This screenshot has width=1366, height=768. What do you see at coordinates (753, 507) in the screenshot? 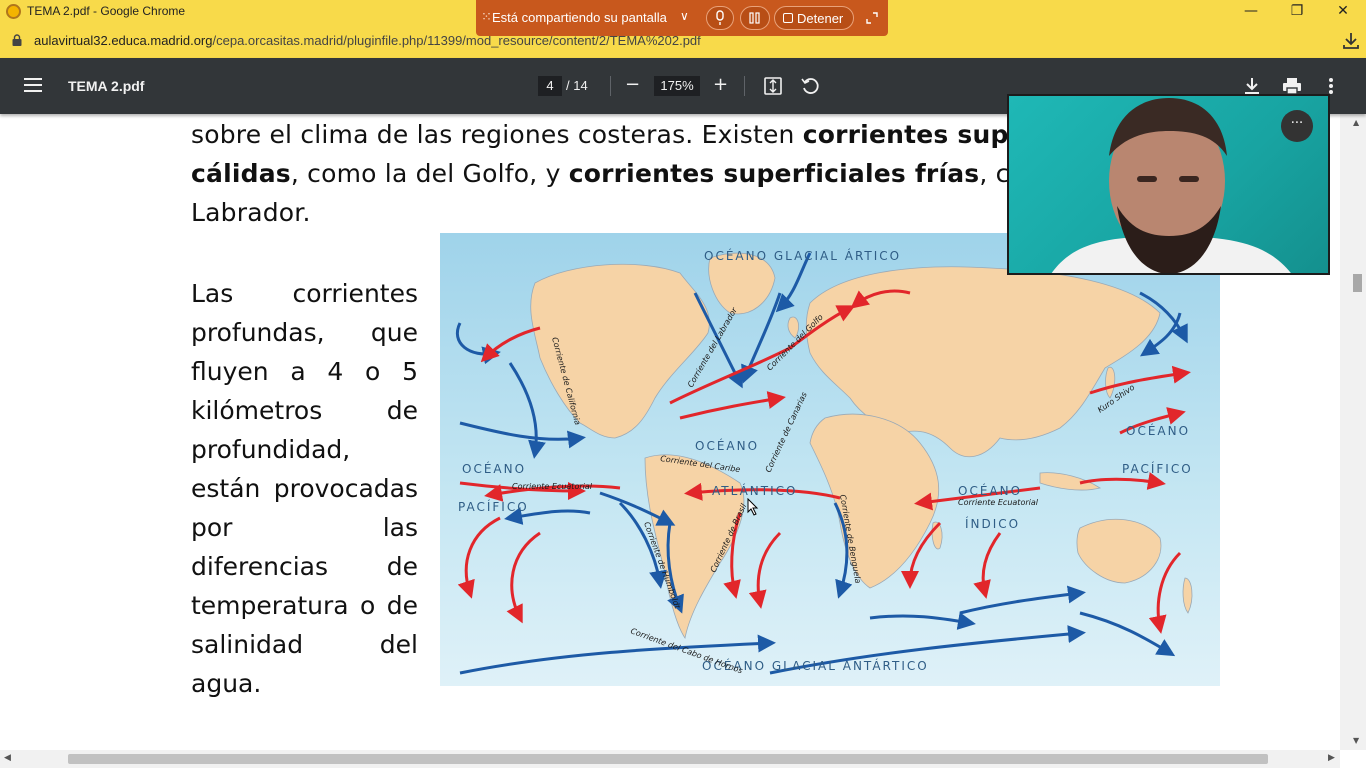
I see `mouse-cursor-icon` at bounding box center [753, 507].